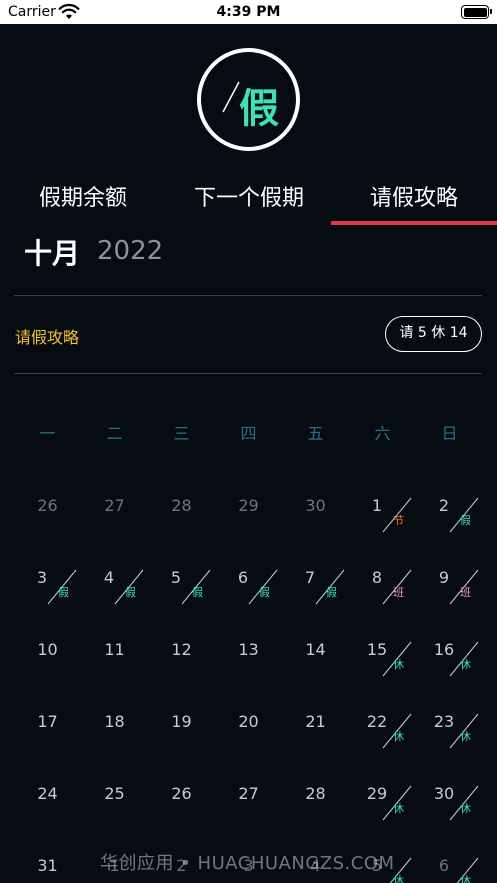 Image resolution: width=497 pixels, height=883 pixels. Describe the element at coordinates (181, 433) in the screenshot. I see `weekday-label: 三` at that location.